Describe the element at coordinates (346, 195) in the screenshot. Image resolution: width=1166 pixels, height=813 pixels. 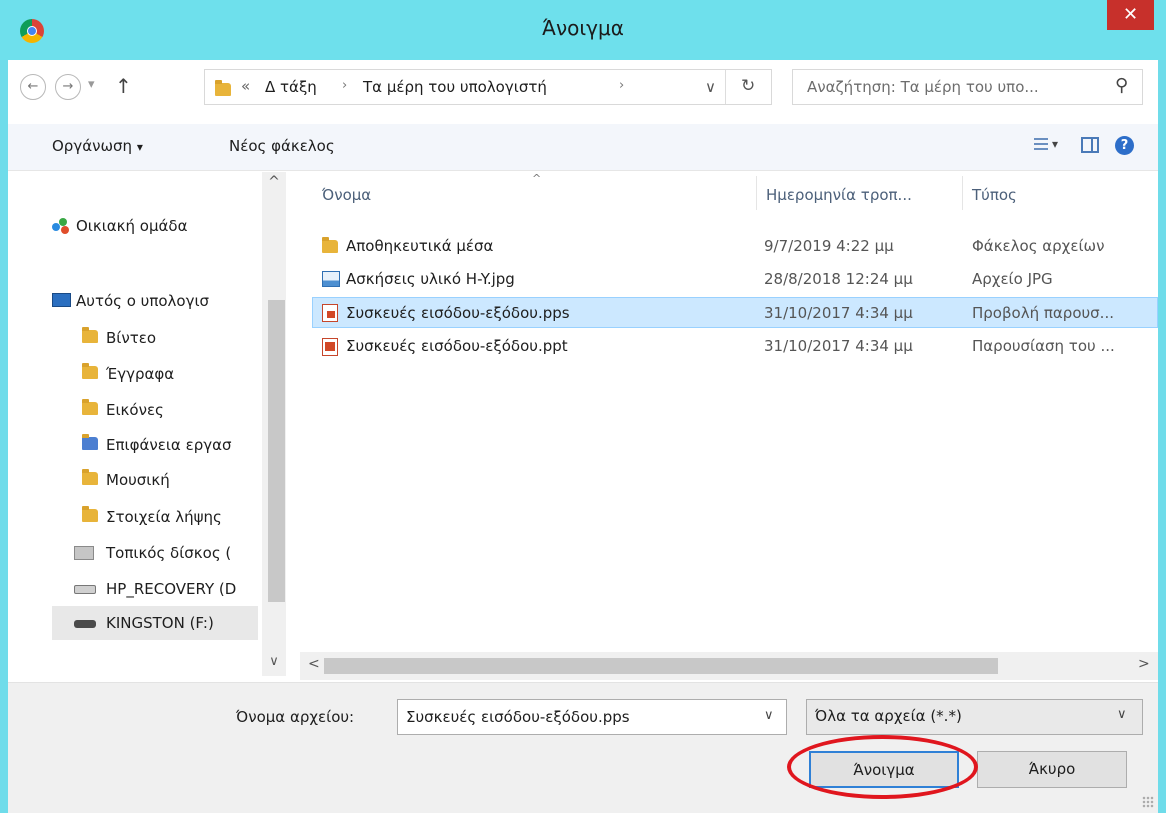
I see `column-header-name: Όνομα` at that location.